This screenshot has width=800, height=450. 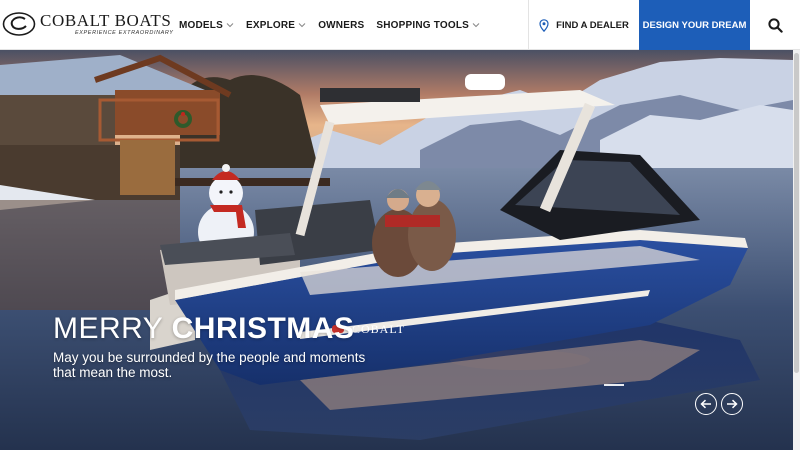 I want to click on design-your-dream-button: DESIGN YOUR DREAM, so click(x=694, y=25).